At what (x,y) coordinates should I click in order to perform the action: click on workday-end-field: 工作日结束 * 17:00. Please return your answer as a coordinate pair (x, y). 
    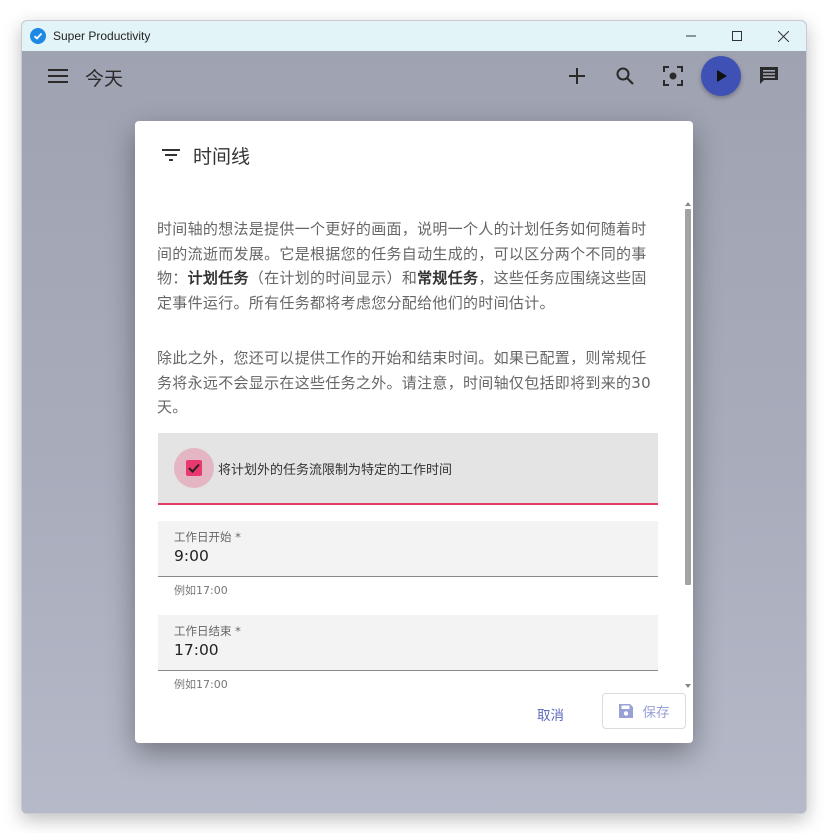
    Looking at the image, I should click on (408, 643).